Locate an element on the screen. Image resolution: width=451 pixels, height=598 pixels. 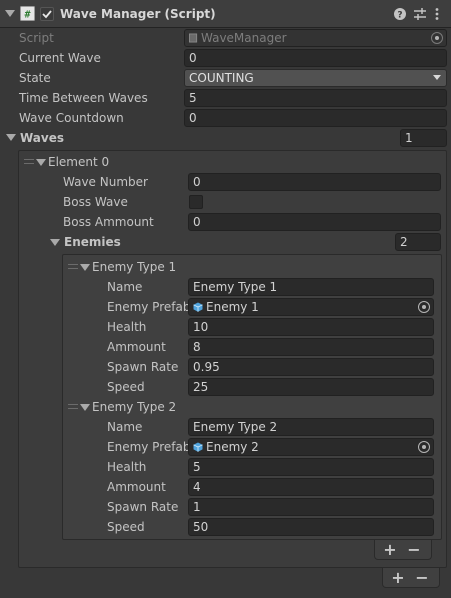
boss-wave-label: Boss Wave is located at coordinates (95, 202).